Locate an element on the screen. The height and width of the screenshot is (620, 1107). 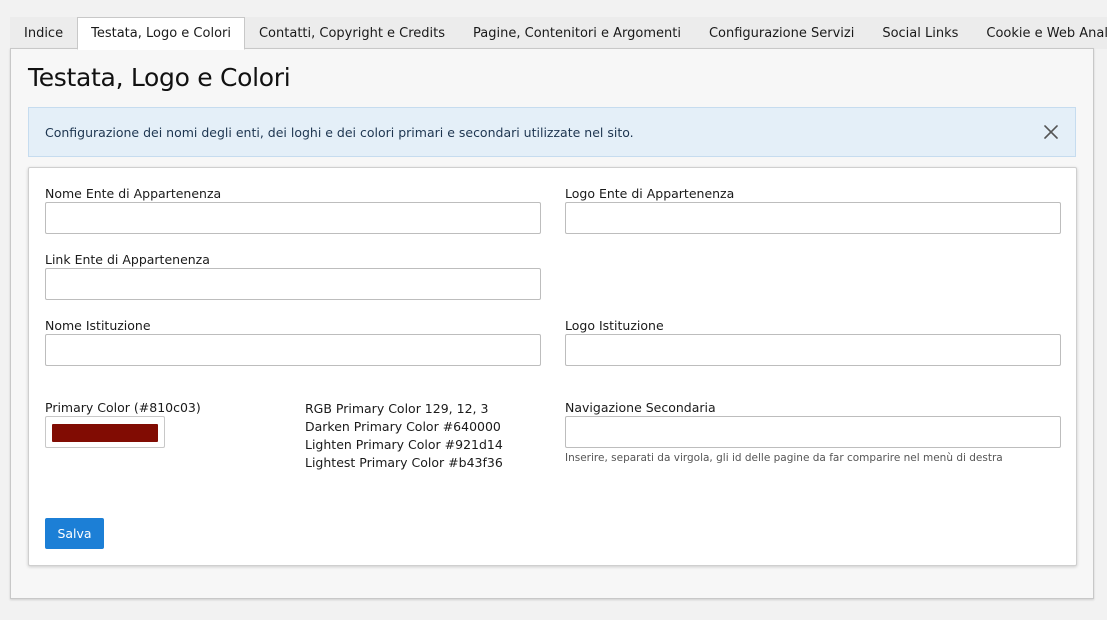
primary-color-picker is located at coordinates (105, 432).